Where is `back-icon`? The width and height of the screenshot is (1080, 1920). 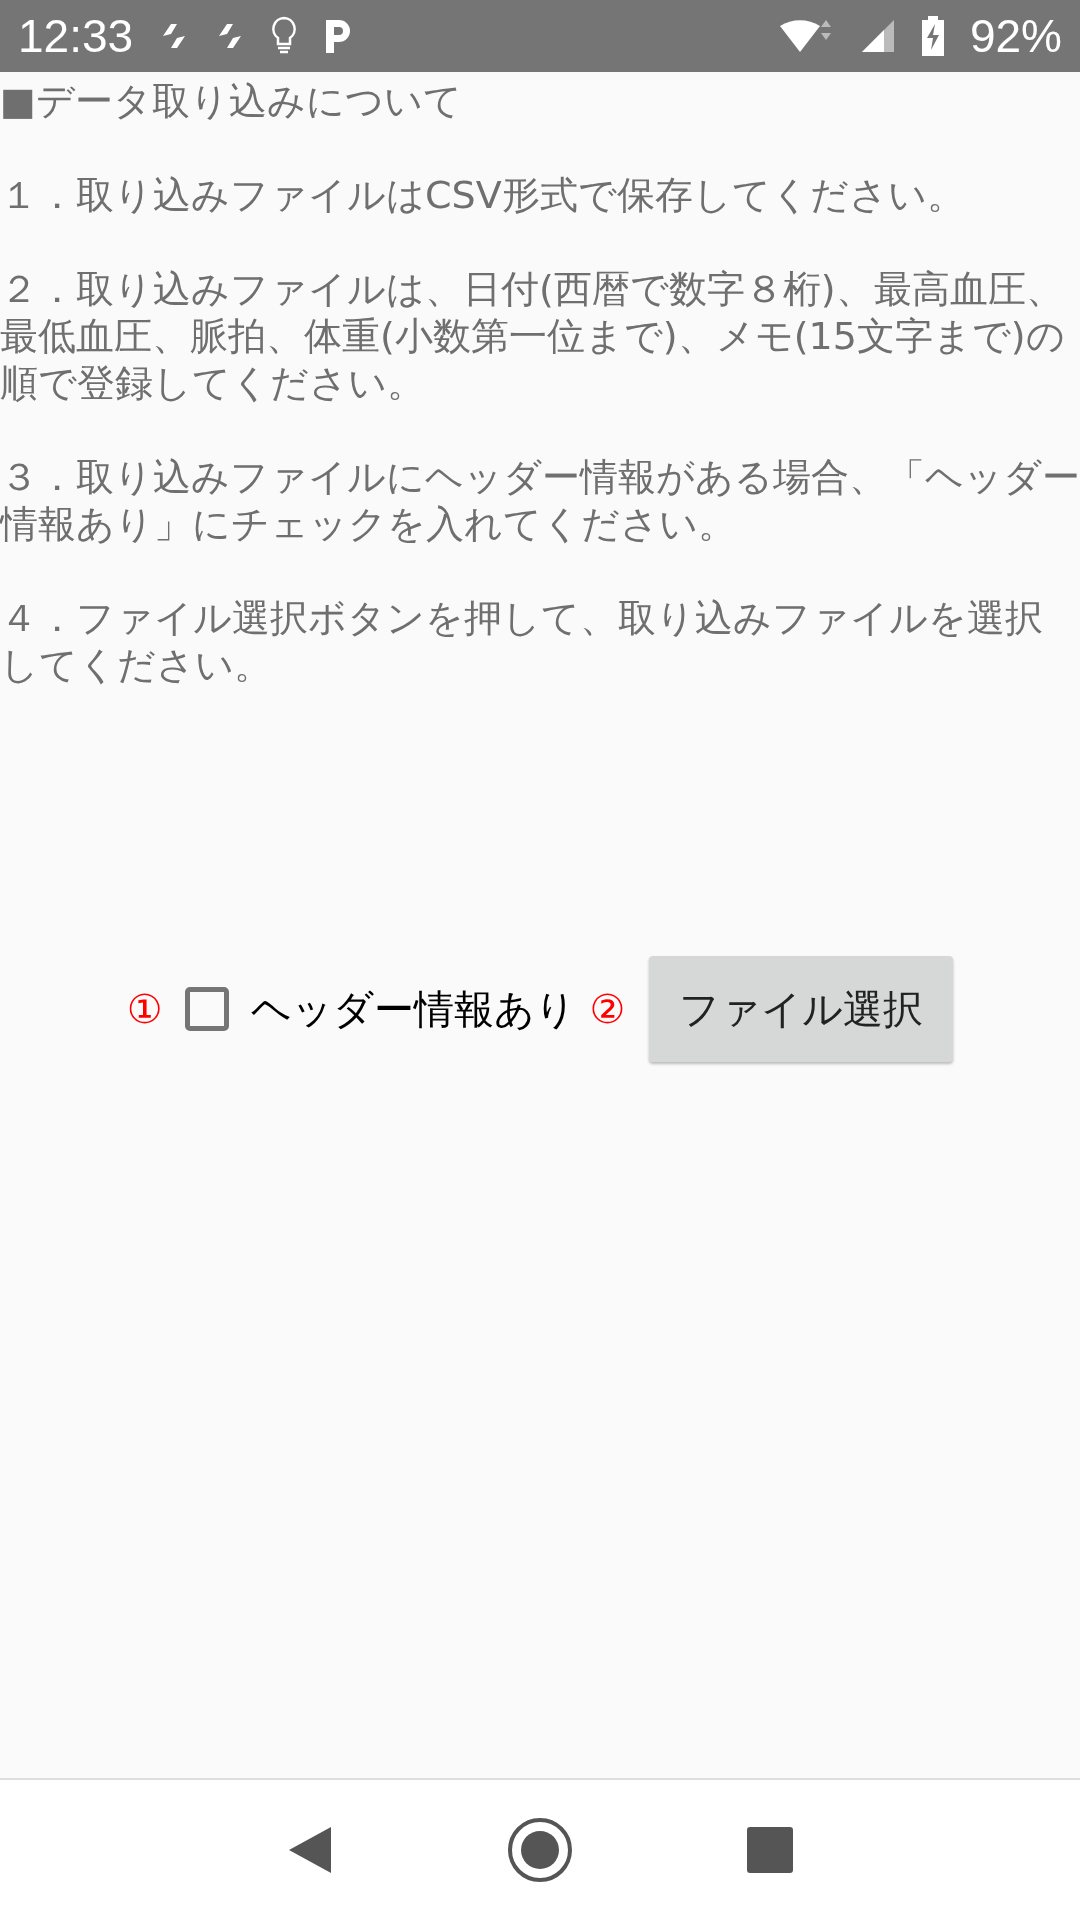
back-icon is located at coordinates (310, 1850).